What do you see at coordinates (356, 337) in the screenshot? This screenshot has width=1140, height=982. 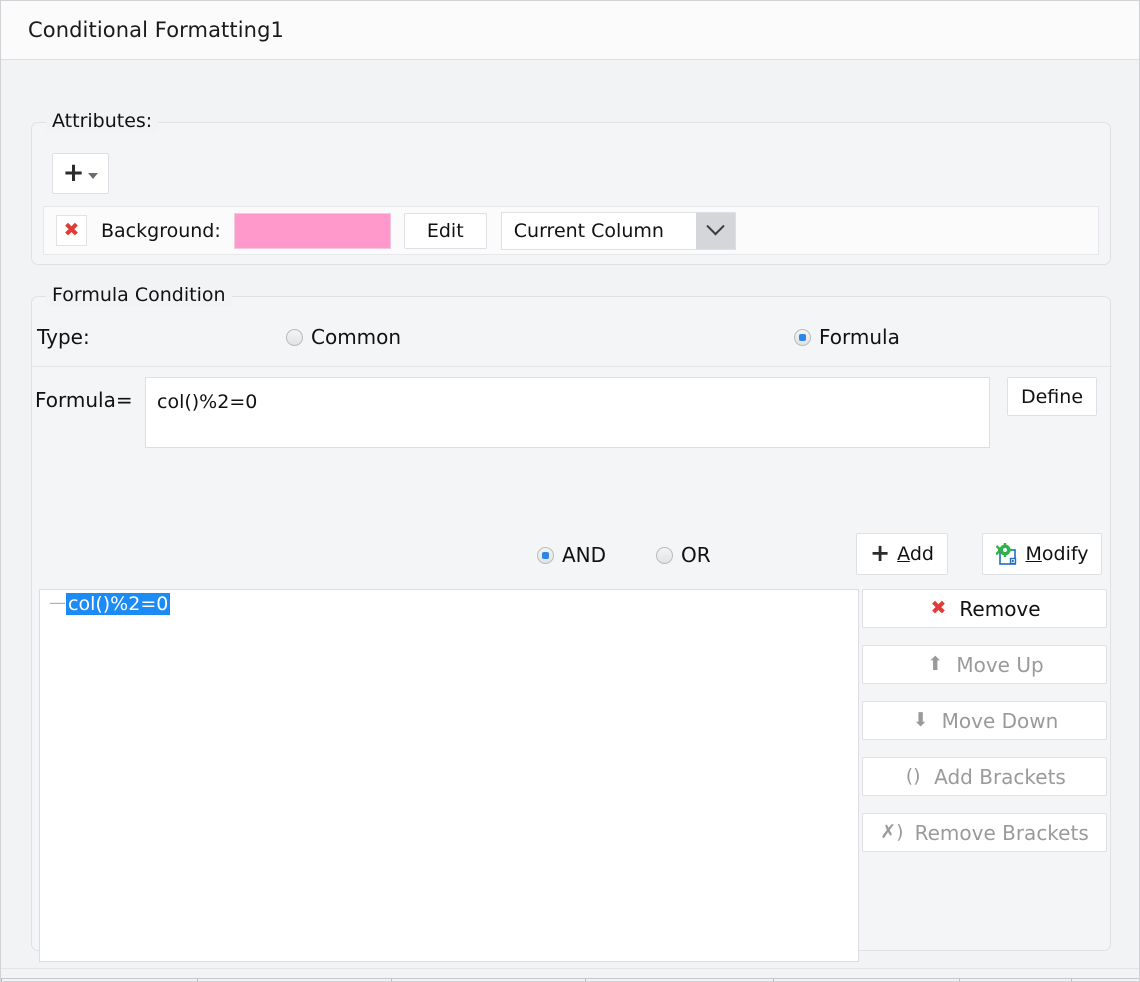 I see `radio-label-common: Common` at bounding box center [356, 337].